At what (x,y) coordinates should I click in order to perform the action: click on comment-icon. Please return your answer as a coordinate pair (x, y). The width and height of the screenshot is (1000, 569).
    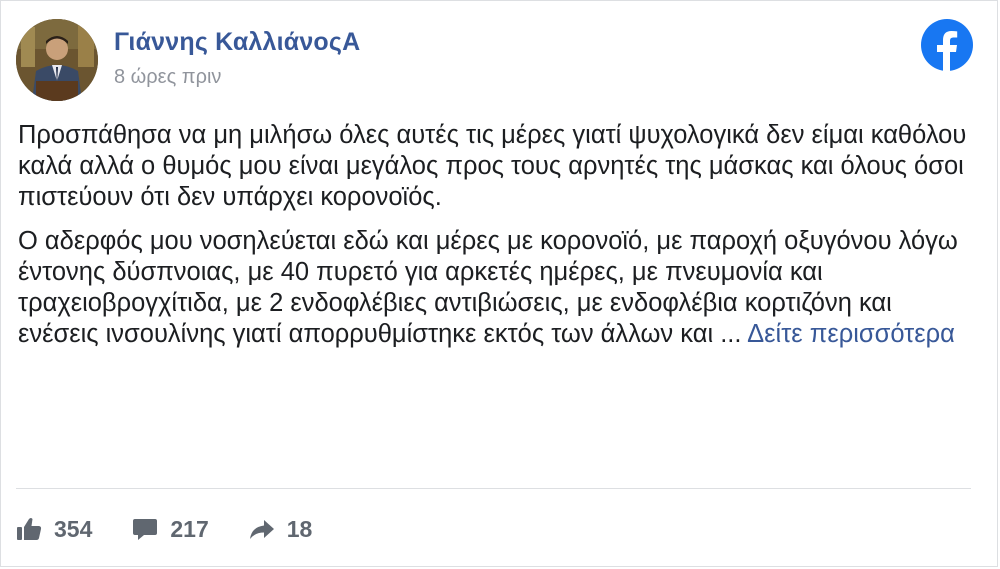
    Looking at the image, I should click on (145, 529).